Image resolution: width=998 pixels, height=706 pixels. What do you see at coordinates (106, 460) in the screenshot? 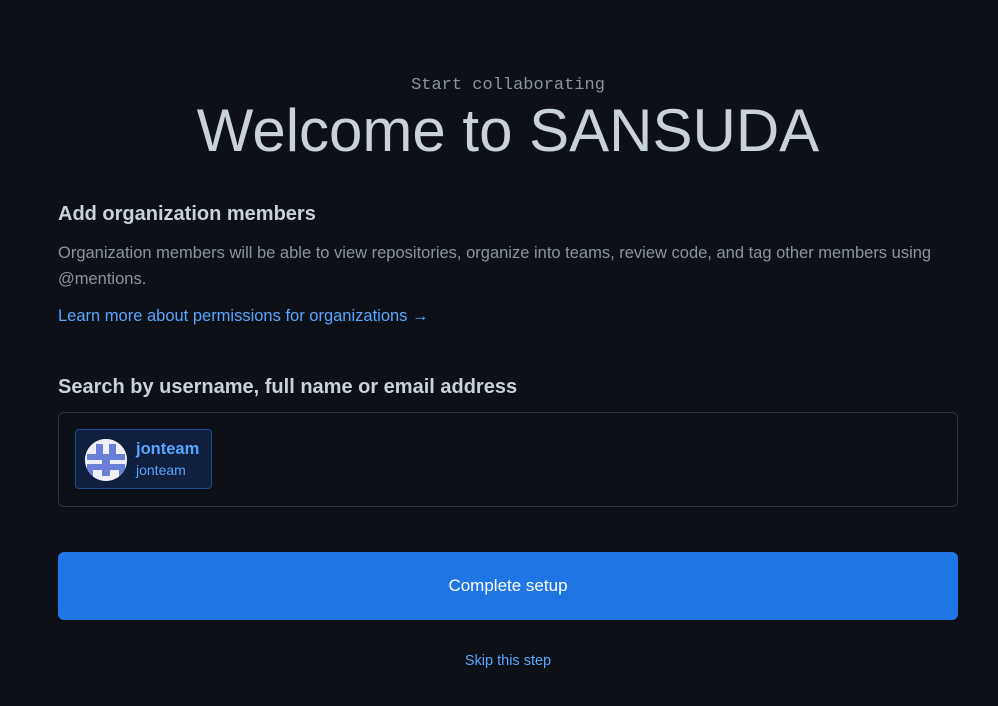
I see `identicon-avatar` at bounding box center [106, 460].